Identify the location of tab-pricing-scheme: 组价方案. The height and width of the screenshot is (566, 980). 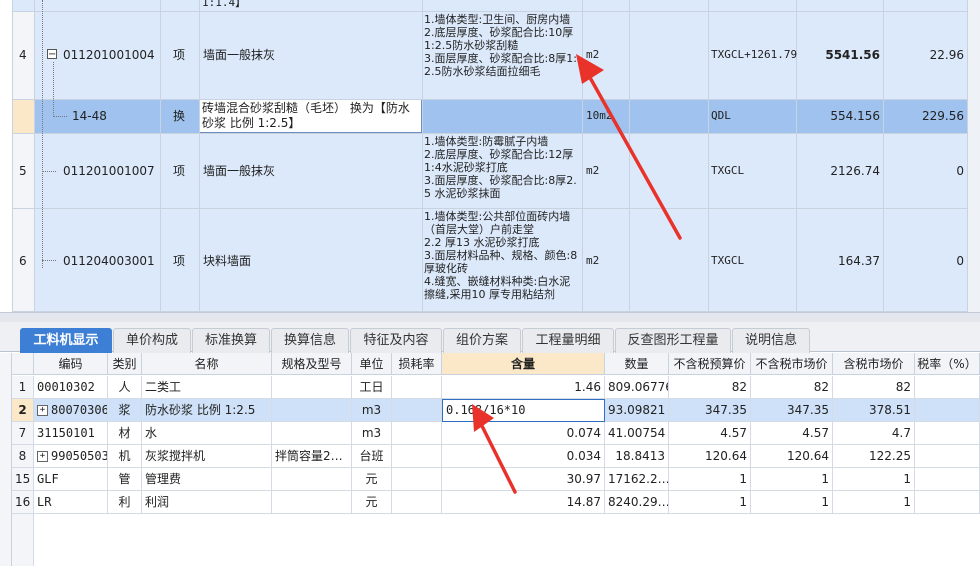
(482, 340).